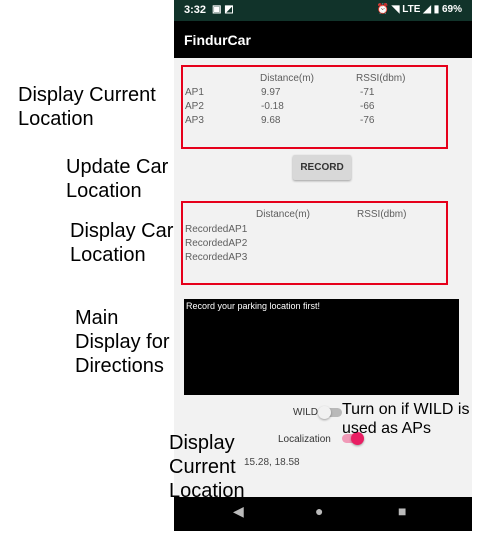 Image resolution: width=497 pixels, height=540 pixels. Describe the element at coordinates (324, 412) in the screenshot. I see `wild-toggle-thumb` at that location.